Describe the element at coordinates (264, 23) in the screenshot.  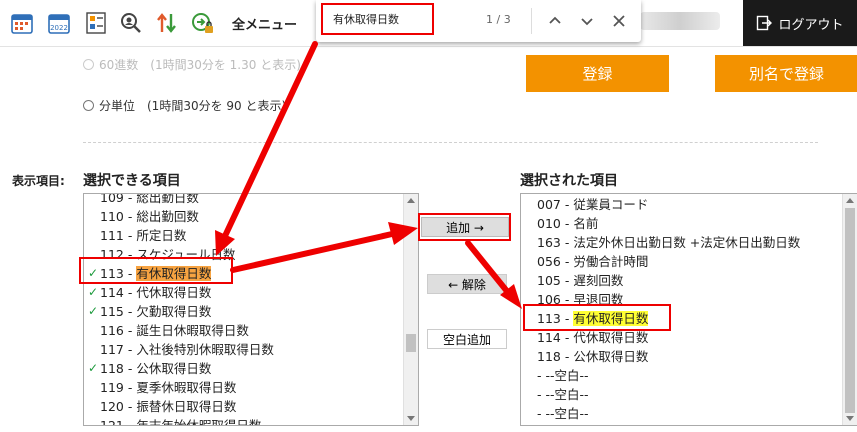
I see `all-menu-button: 全メニュー` at that location.